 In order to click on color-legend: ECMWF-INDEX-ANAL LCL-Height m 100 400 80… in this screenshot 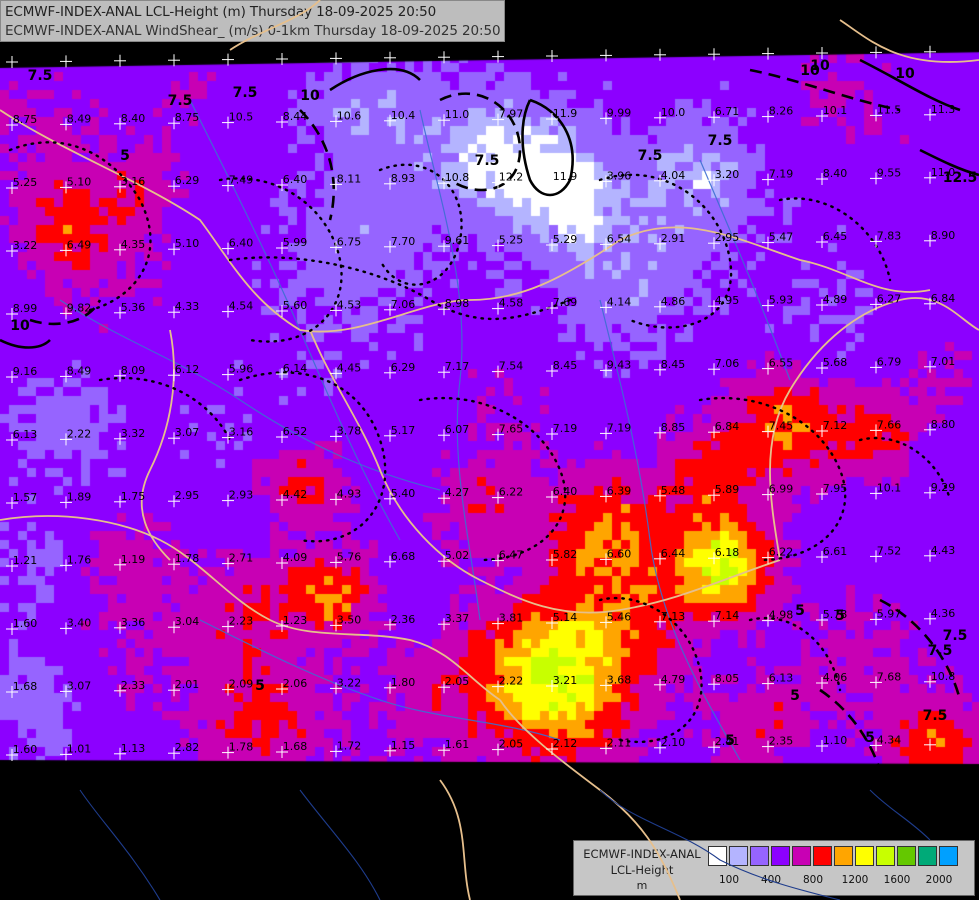, I will do `click(774, 868)`.